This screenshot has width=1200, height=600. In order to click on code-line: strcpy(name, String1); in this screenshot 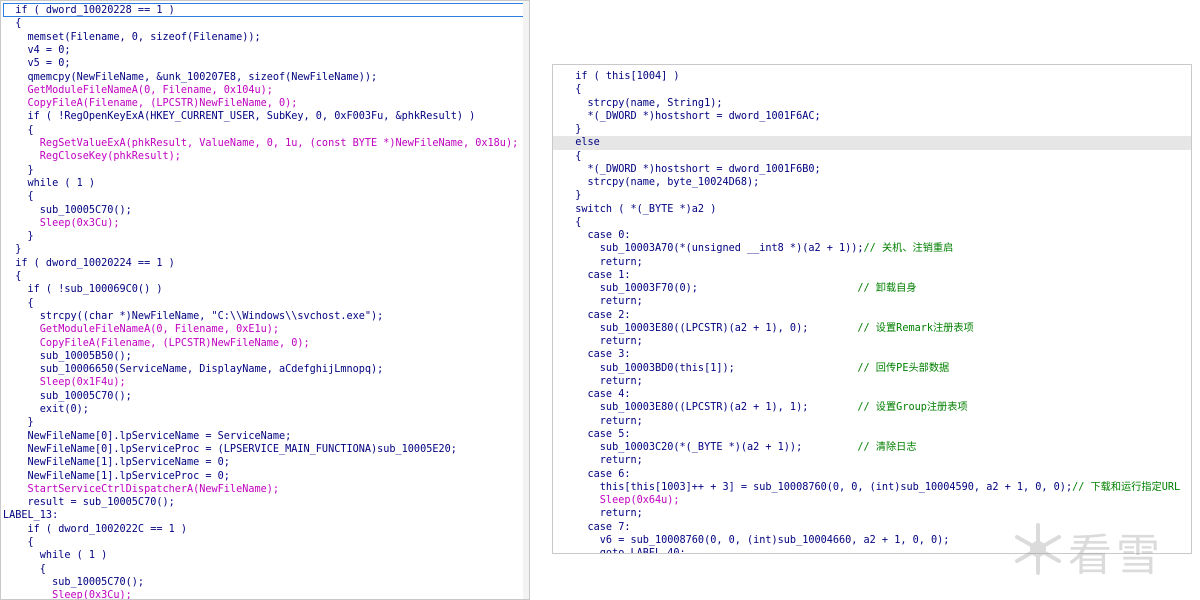, I will do `click(872, 103)`.